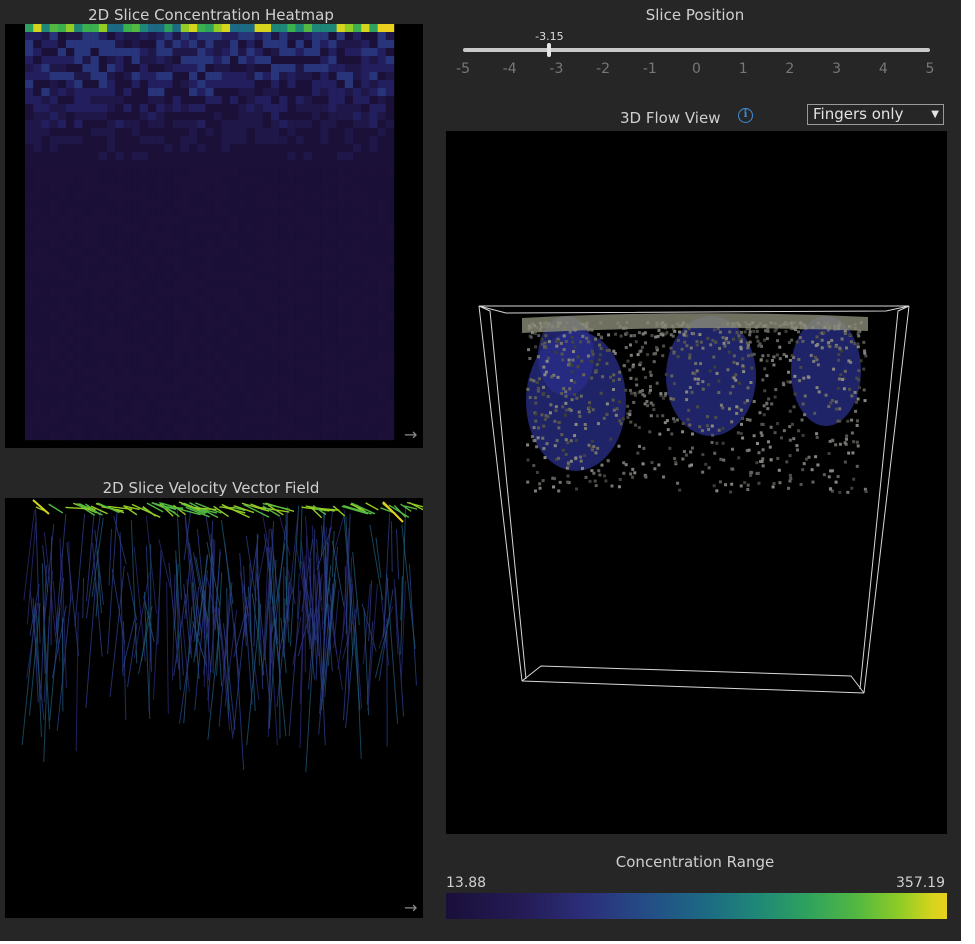 The height and width of the screenshot is (944, 975). Describe the element at coordinates (410, 435) in the screenshot. I see `heatmap-expand-icon: →` at that location.